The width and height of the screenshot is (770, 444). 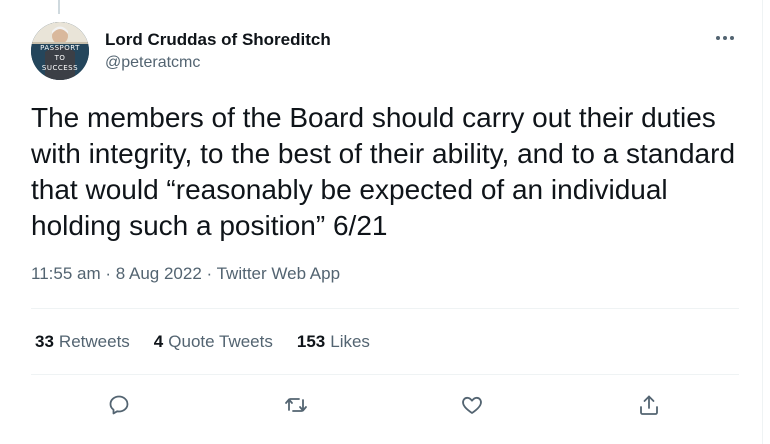 What do you see at coordinates (220, 341) in the screenshot?
I see `quote-tweets-label: Quote Tweets` at bounding box center [220, 341].